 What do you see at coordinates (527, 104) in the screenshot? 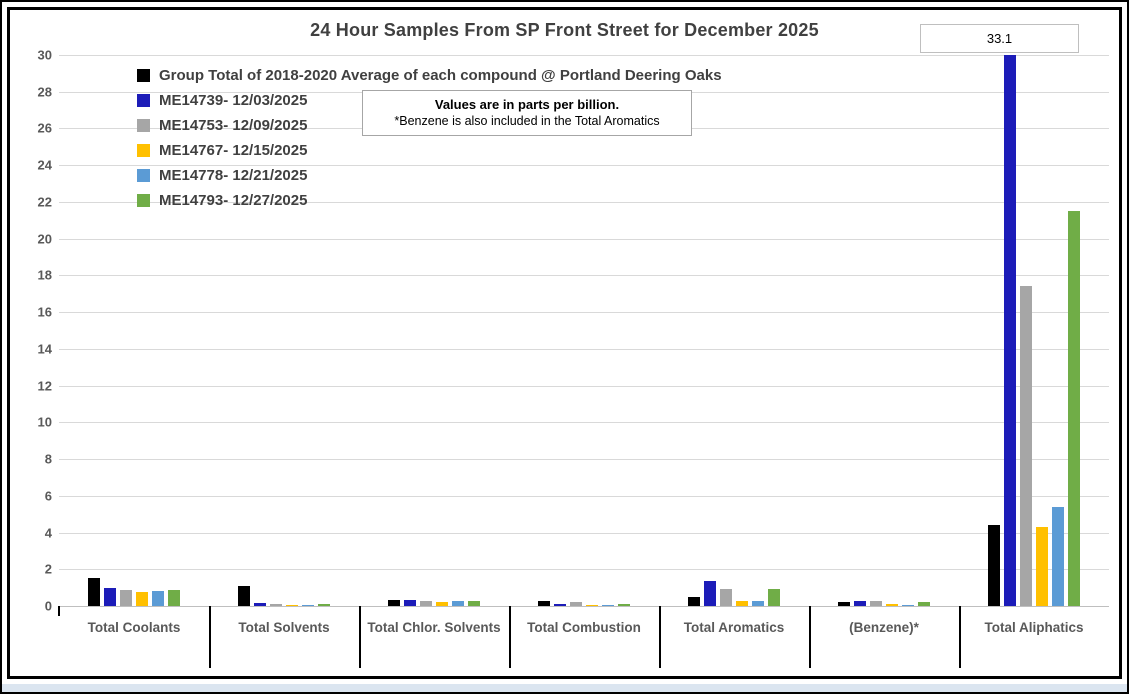
I see `note-line-1: Values are in parts per billion.` at bounding box center [527, 104].